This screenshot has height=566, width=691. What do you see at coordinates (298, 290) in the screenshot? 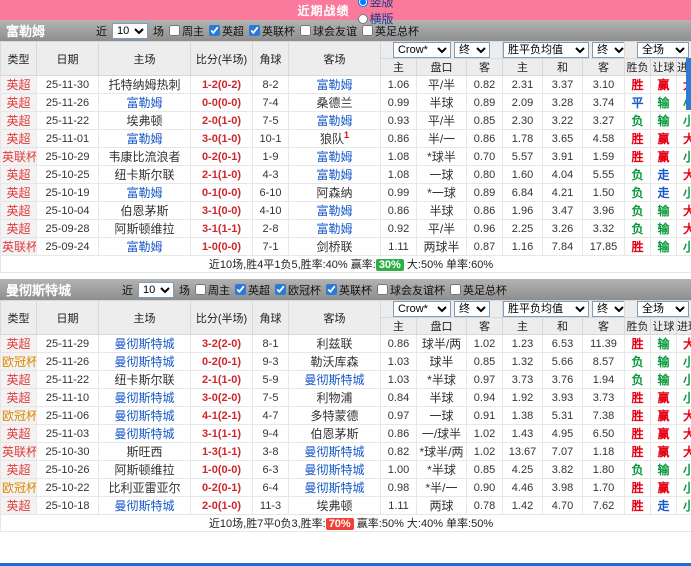
I see `filter-checkbox-欧冠杯: 欧冠杯` at bounding box center [298, 290].